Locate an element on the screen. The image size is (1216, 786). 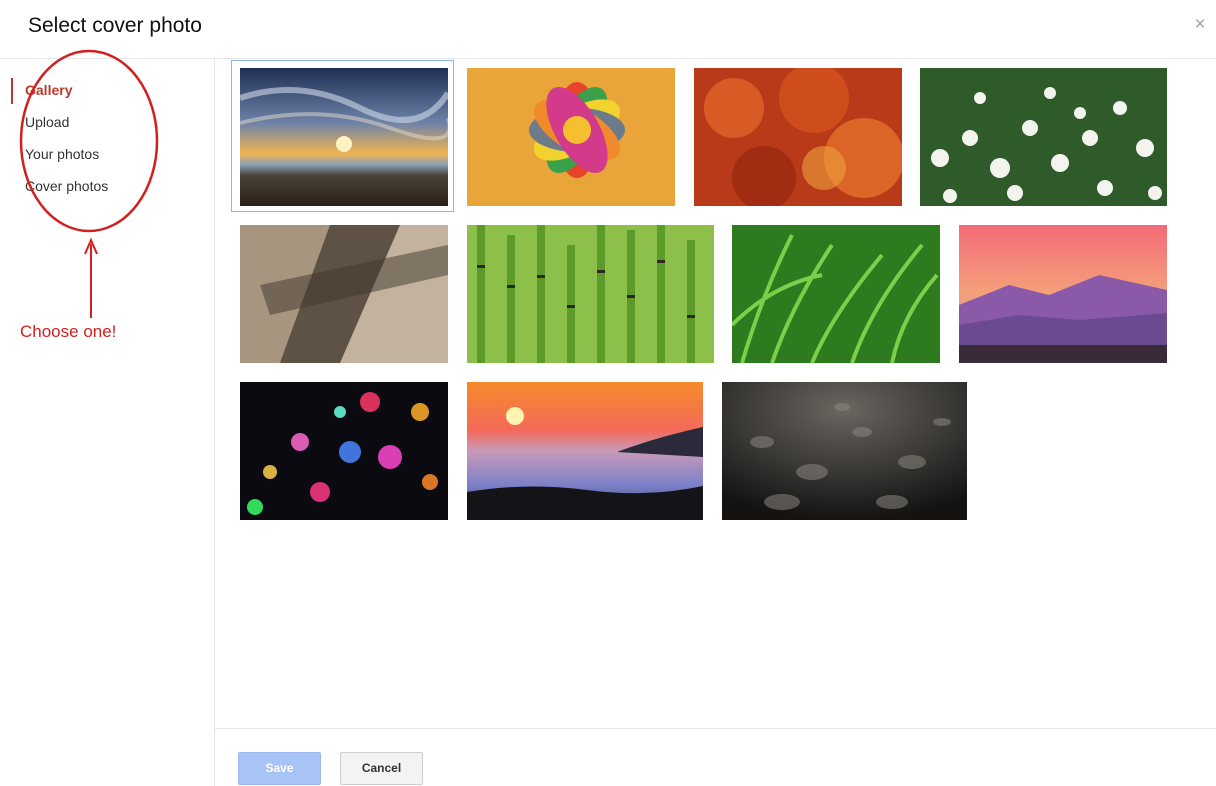
photo-horsetail-plants is located at coordinates (590, 294).